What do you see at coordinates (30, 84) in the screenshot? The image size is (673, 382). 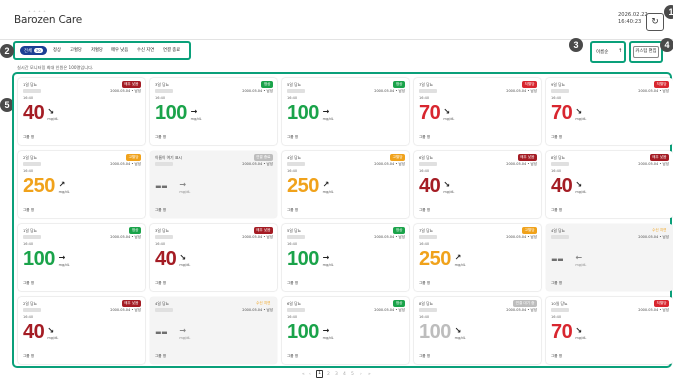 I see `patient-name: 1일 당뇨` at bounding box center [30, 84].